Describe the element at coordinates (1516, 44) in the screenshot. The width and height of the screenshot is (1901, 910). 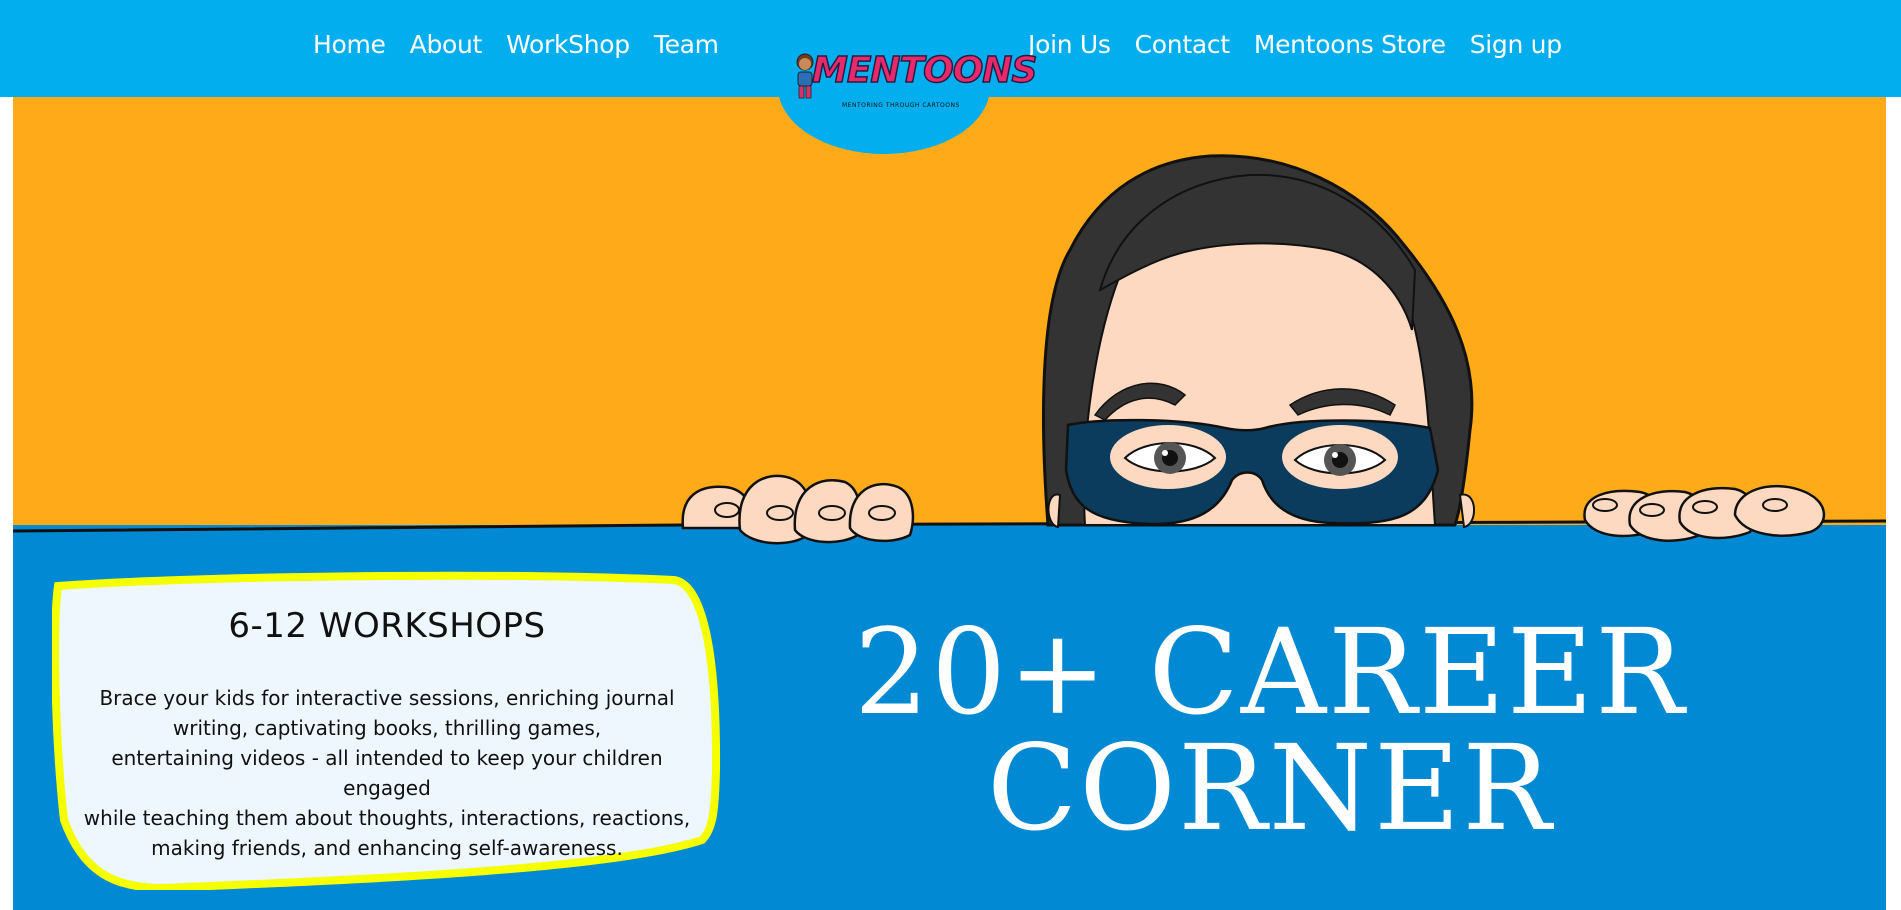
I see `nav-sign-up: Sign up` at that location.